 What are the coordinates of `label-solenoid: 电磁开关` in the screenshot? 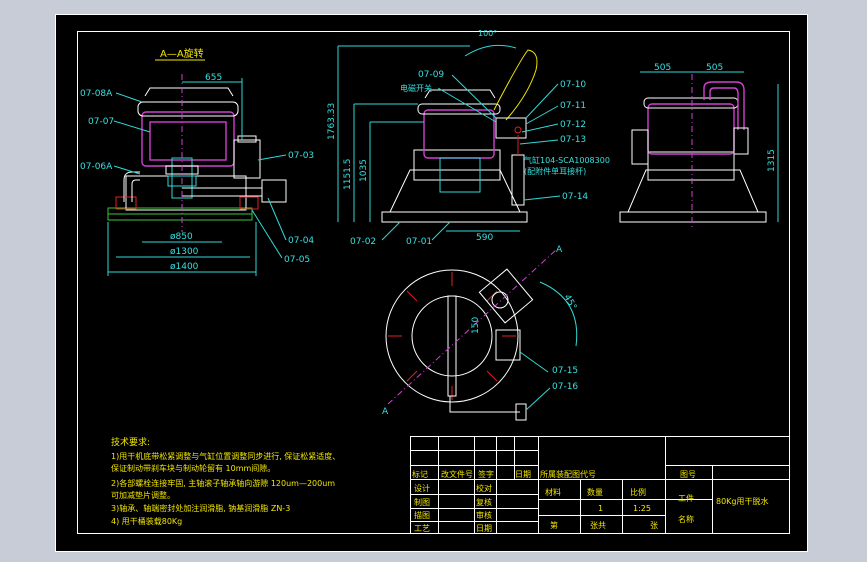 It's located at (416, 88).